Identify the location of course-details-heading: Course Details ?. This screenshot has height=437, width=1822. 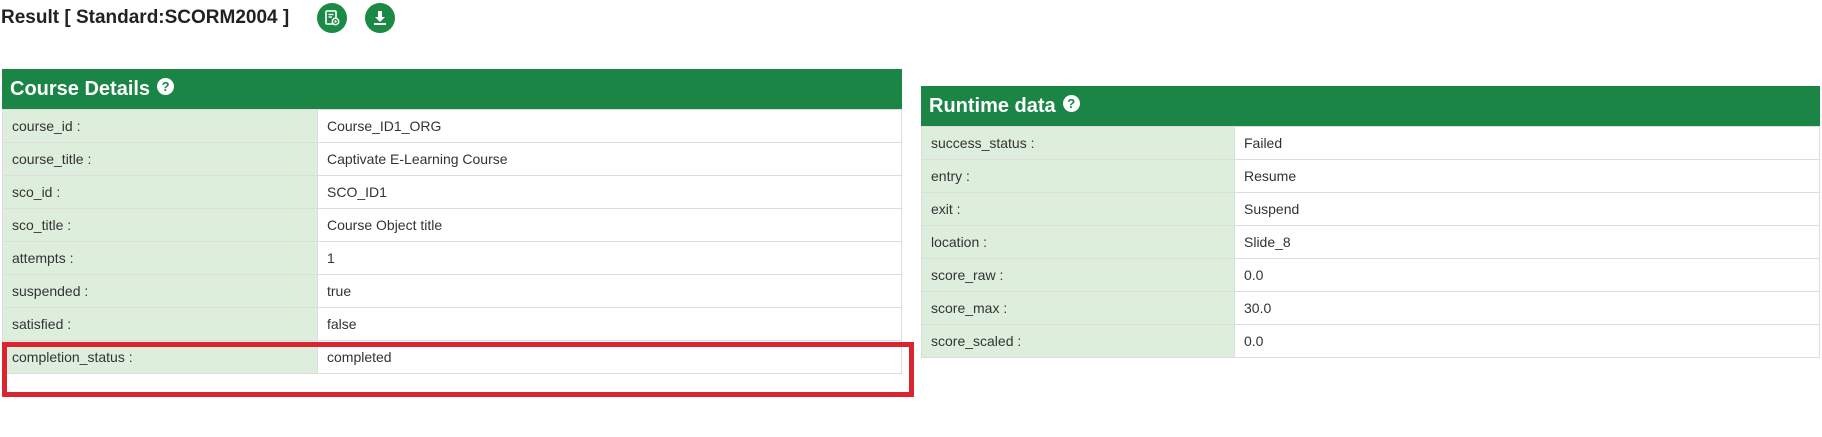
(452, 89).